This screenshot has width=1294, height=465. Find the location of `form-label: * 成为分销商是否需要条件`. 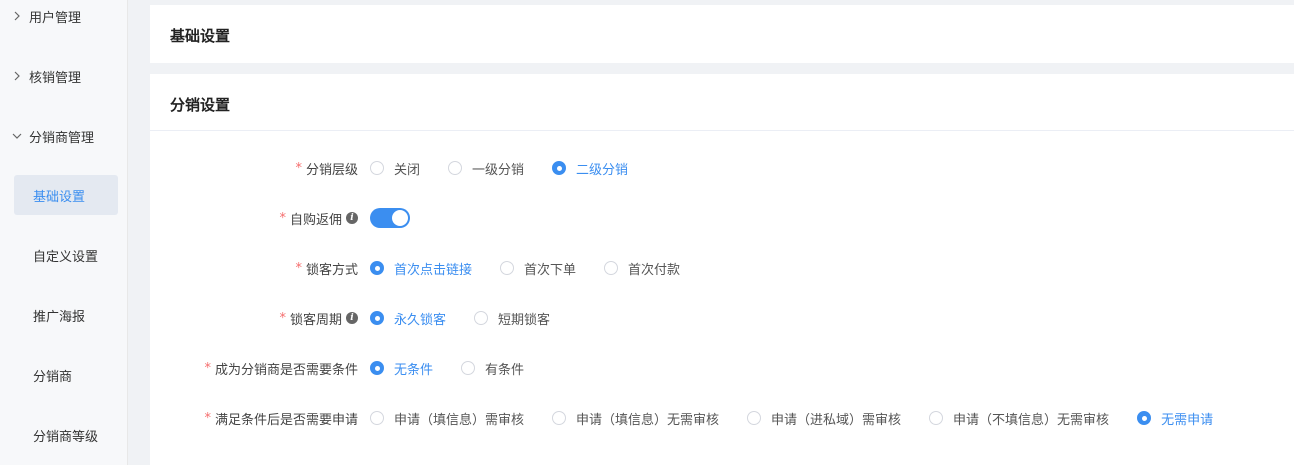

form-label: * 成为分销商是否需要条件 is located at coordinates (281, 368).